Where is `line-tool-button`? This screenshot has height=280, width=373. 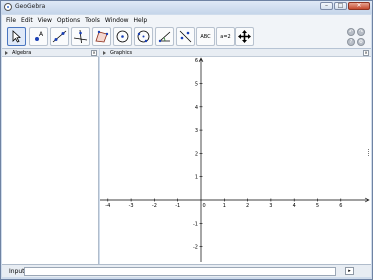
line-tool-button is located at coordinates (59, 36).